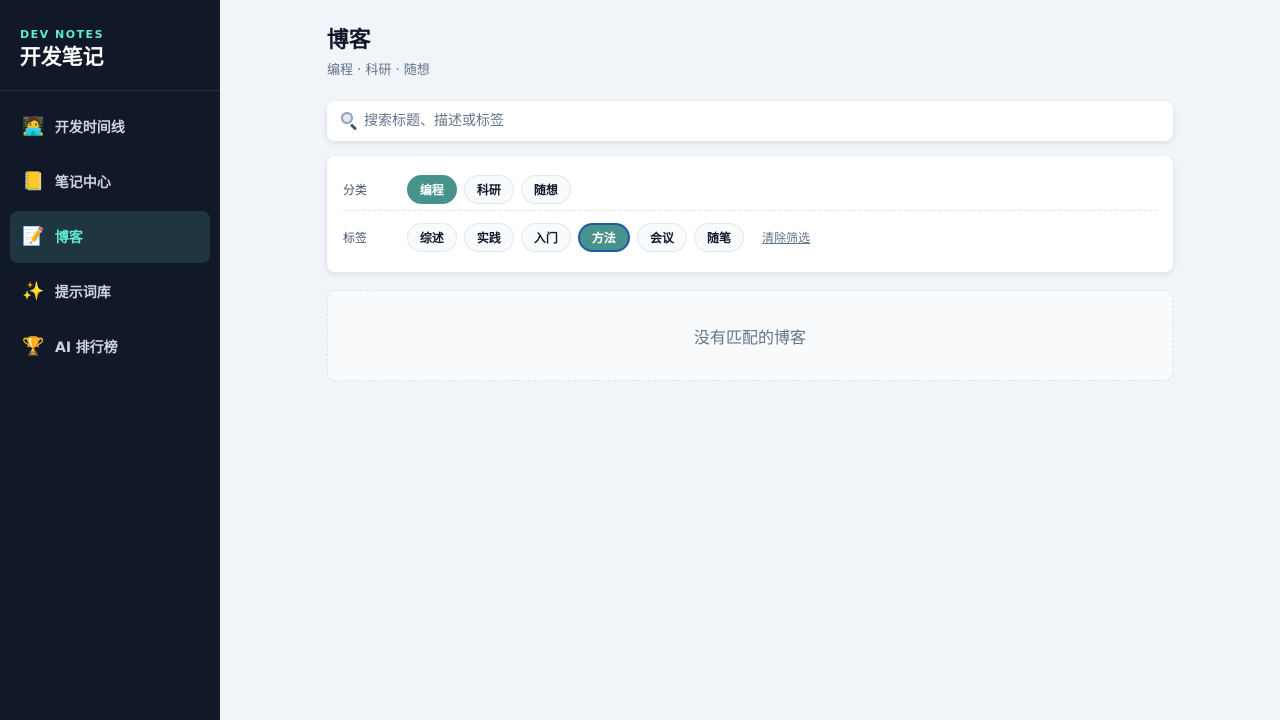 The image size is (1280, 720). Describe the element at coordinates (489, 237) in the screenshot. I see `tag-chip-practice: 实践` at that location.